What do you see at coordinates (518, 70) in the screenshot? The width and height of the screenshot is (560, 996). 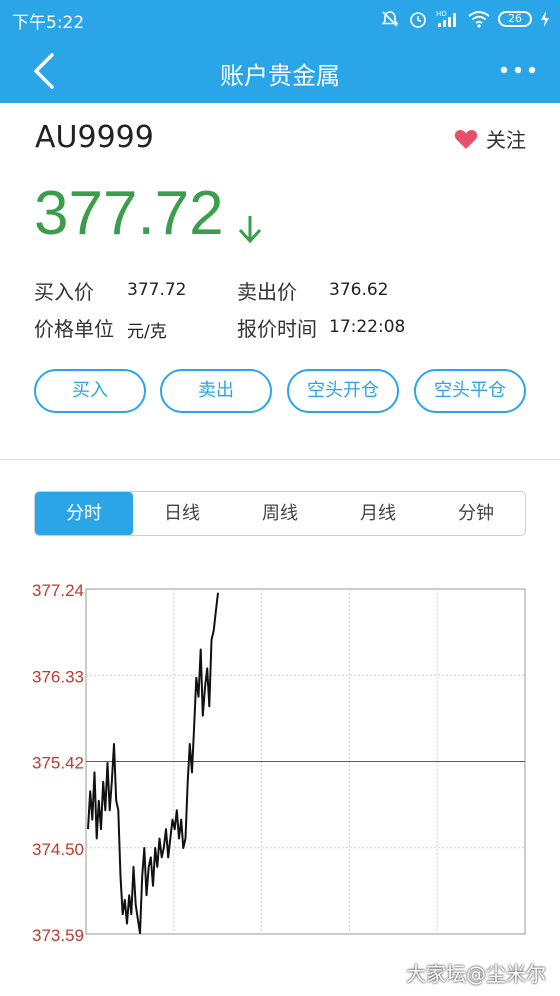 I see `more-button` at bounding box center [518, 70].